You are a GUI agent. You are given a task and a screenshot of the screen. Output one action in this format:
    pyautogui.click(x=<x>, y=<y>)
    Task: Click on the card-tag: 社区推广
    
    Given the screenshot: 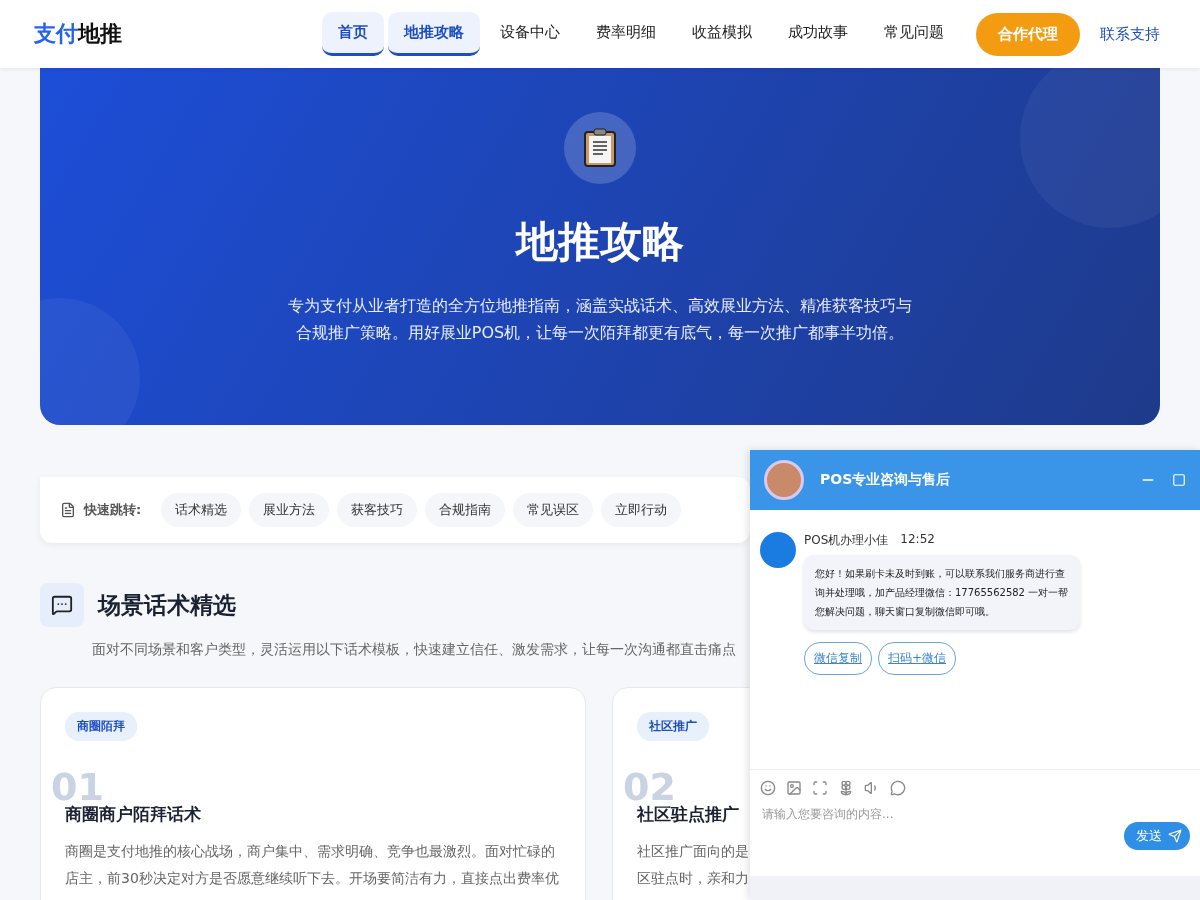 What is the action you would take?
    pyautogui.click(x=673, y=726)
    